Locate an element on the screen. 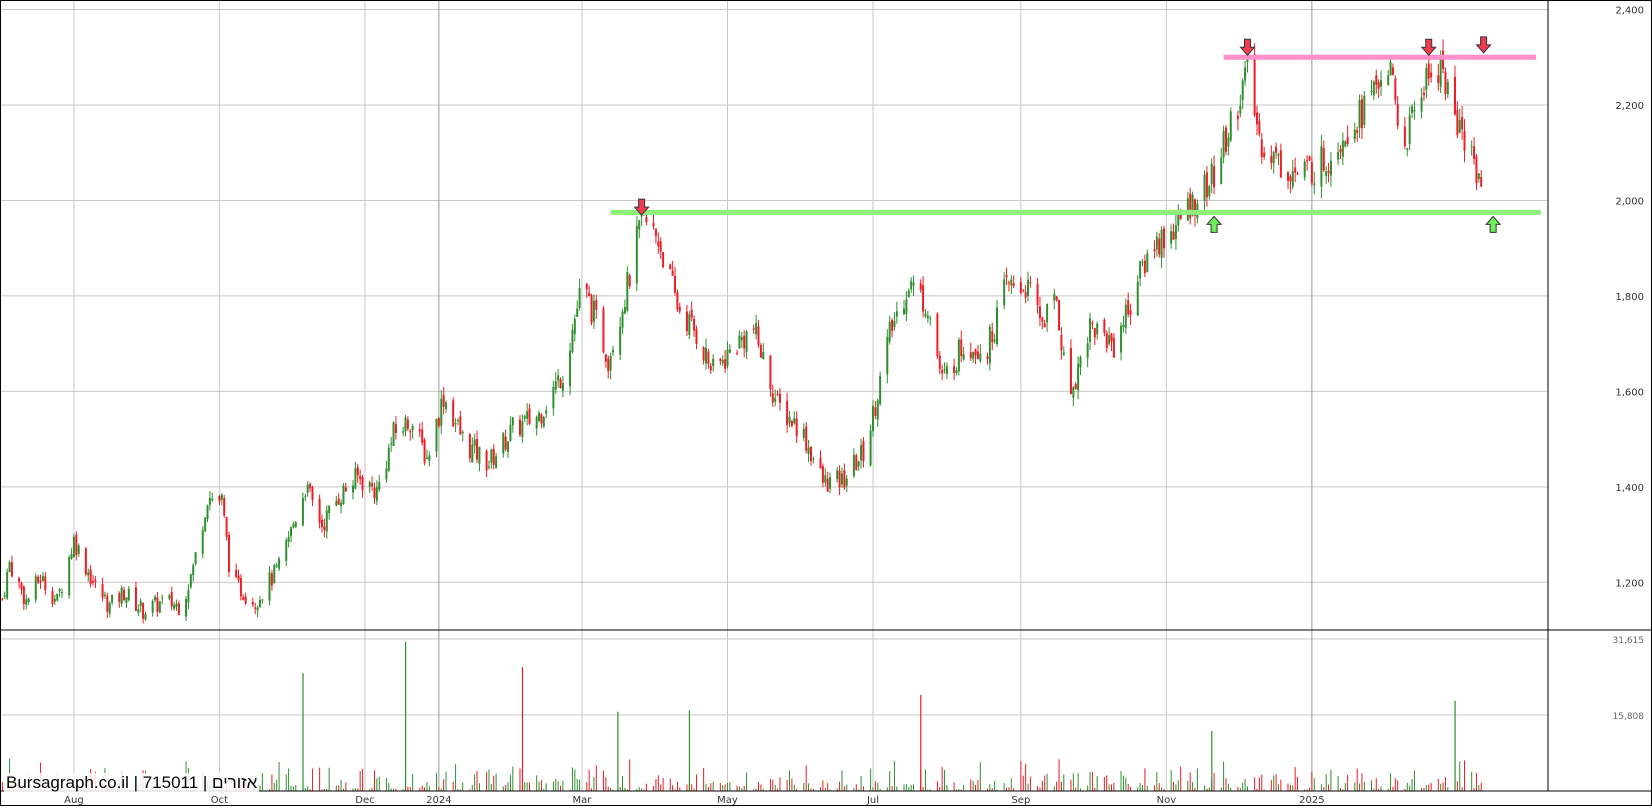 This screenshot has height=811, width=1652. volume-tick-label: 31,615 is located at coordinates (1629, 641).